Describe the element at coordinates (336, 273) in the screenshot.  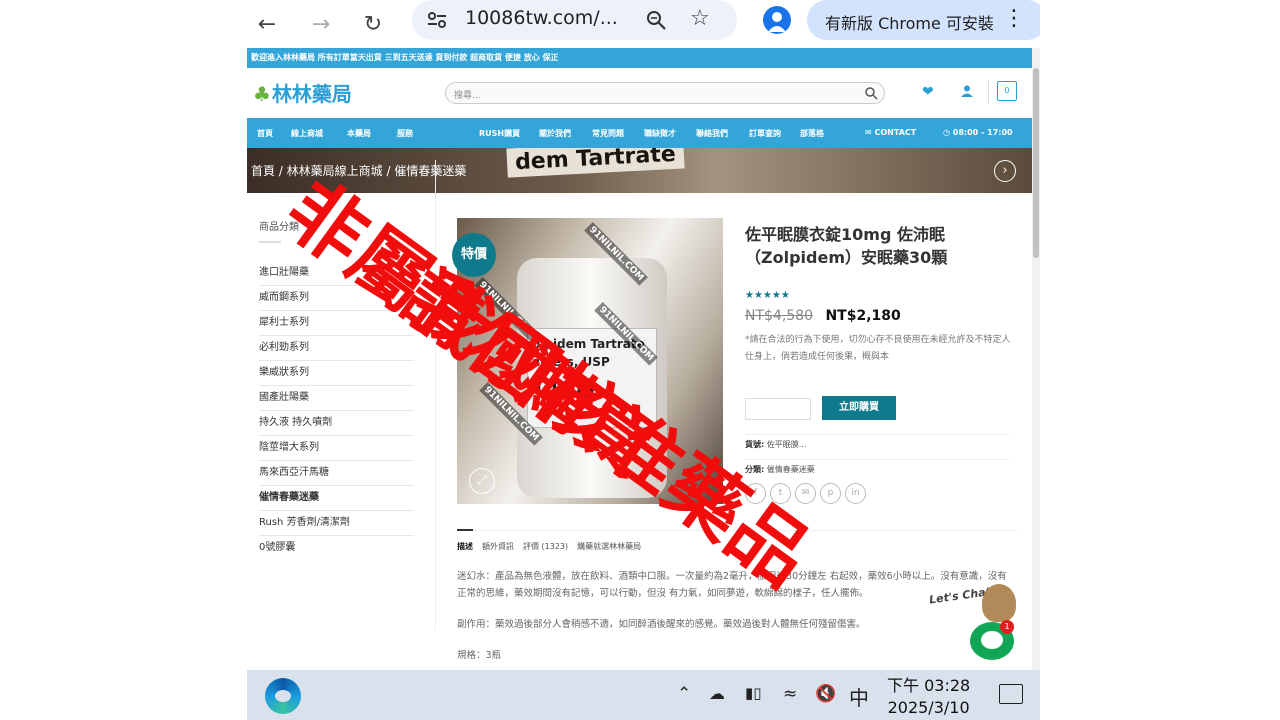
I see `category-item: 進口壯陽藥` at that location.